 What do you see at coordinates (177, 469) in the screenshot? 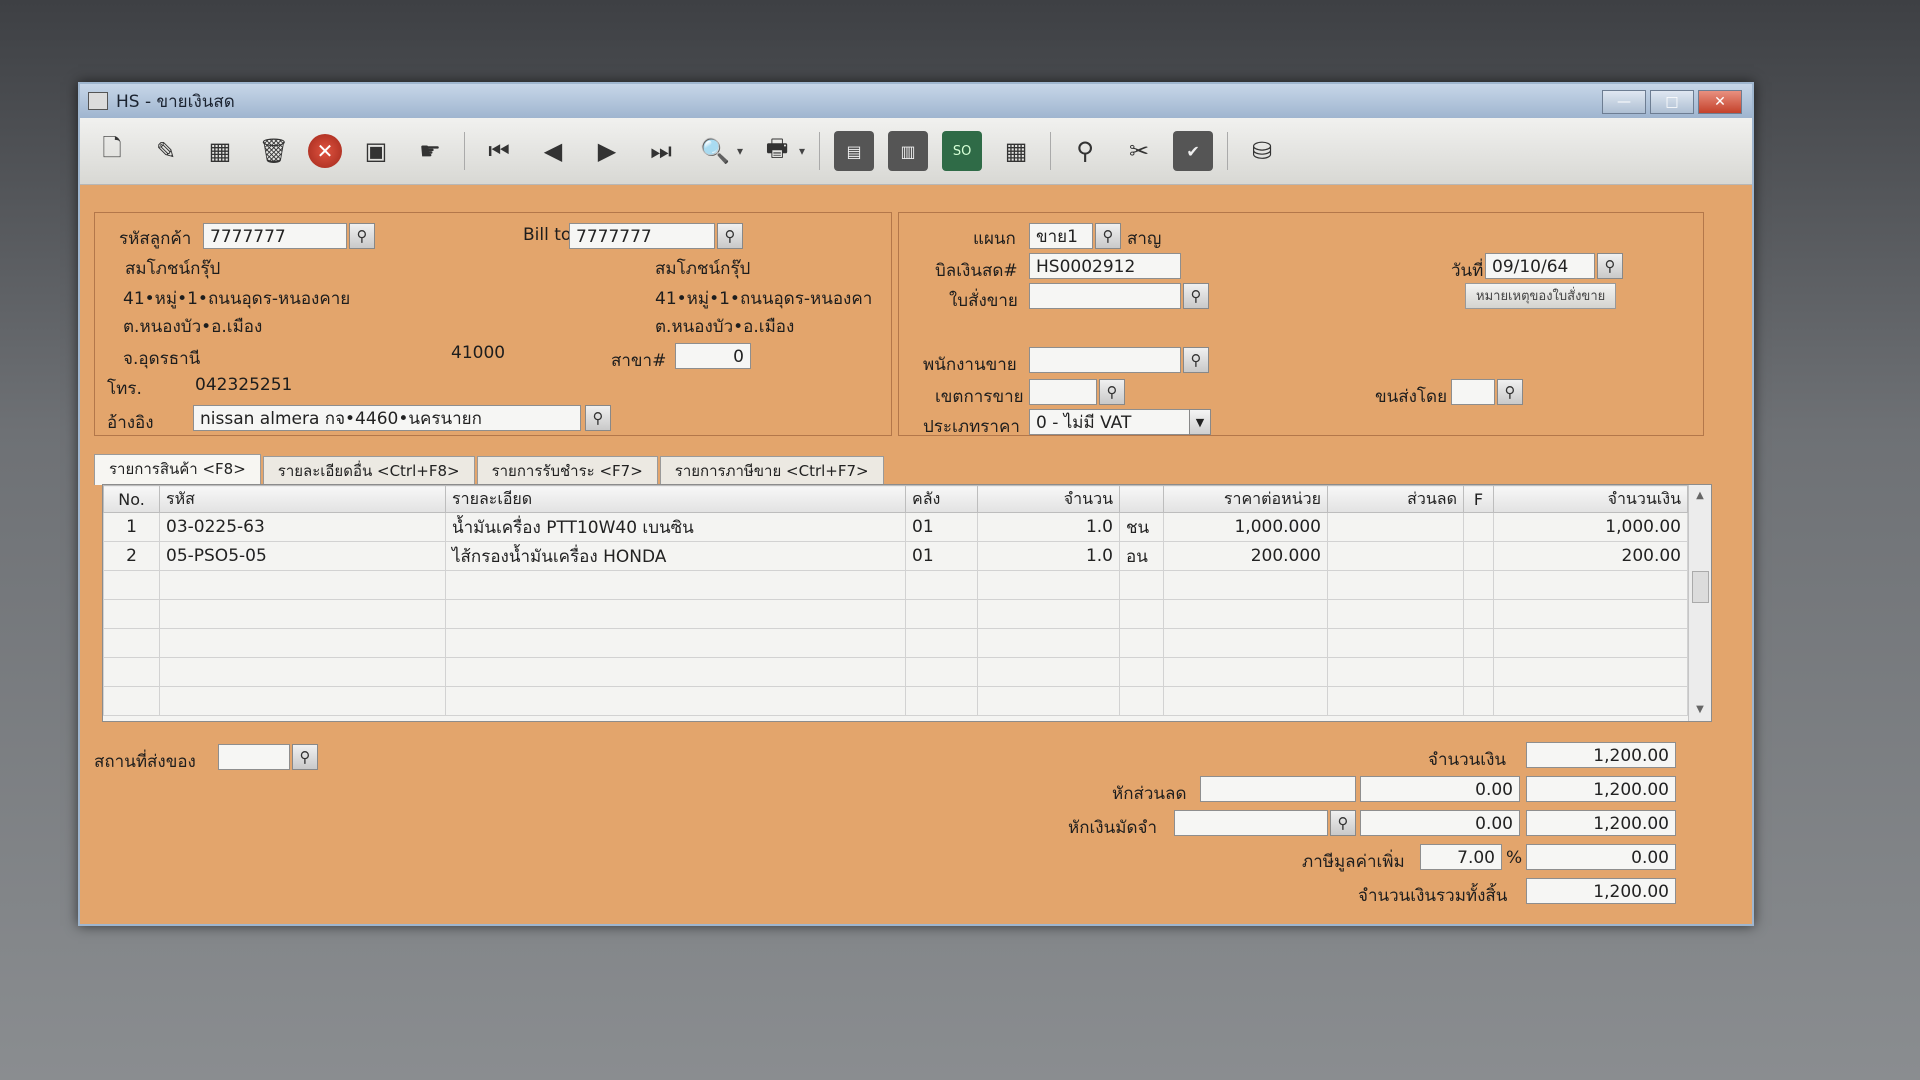
I see `tab-items: รายการสินค้า <F8>` at bounding box center [177, 469].